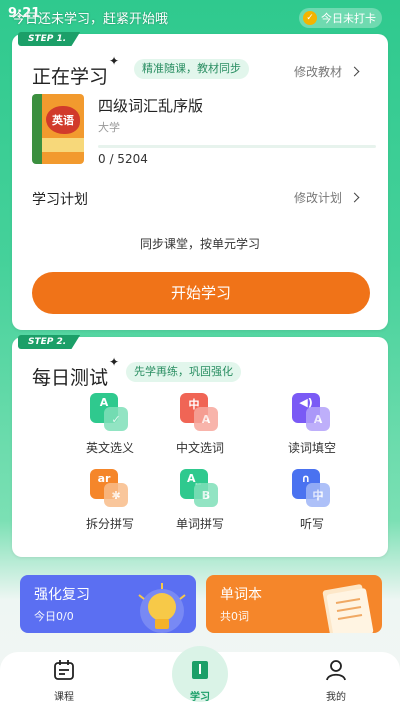 Image resolution: width=400 pixels, height=712 pixels. Describe the element at coordinates (199, 244) in the screenshot. I see `plan-description: 同步课堂，按单元学习` at that location.